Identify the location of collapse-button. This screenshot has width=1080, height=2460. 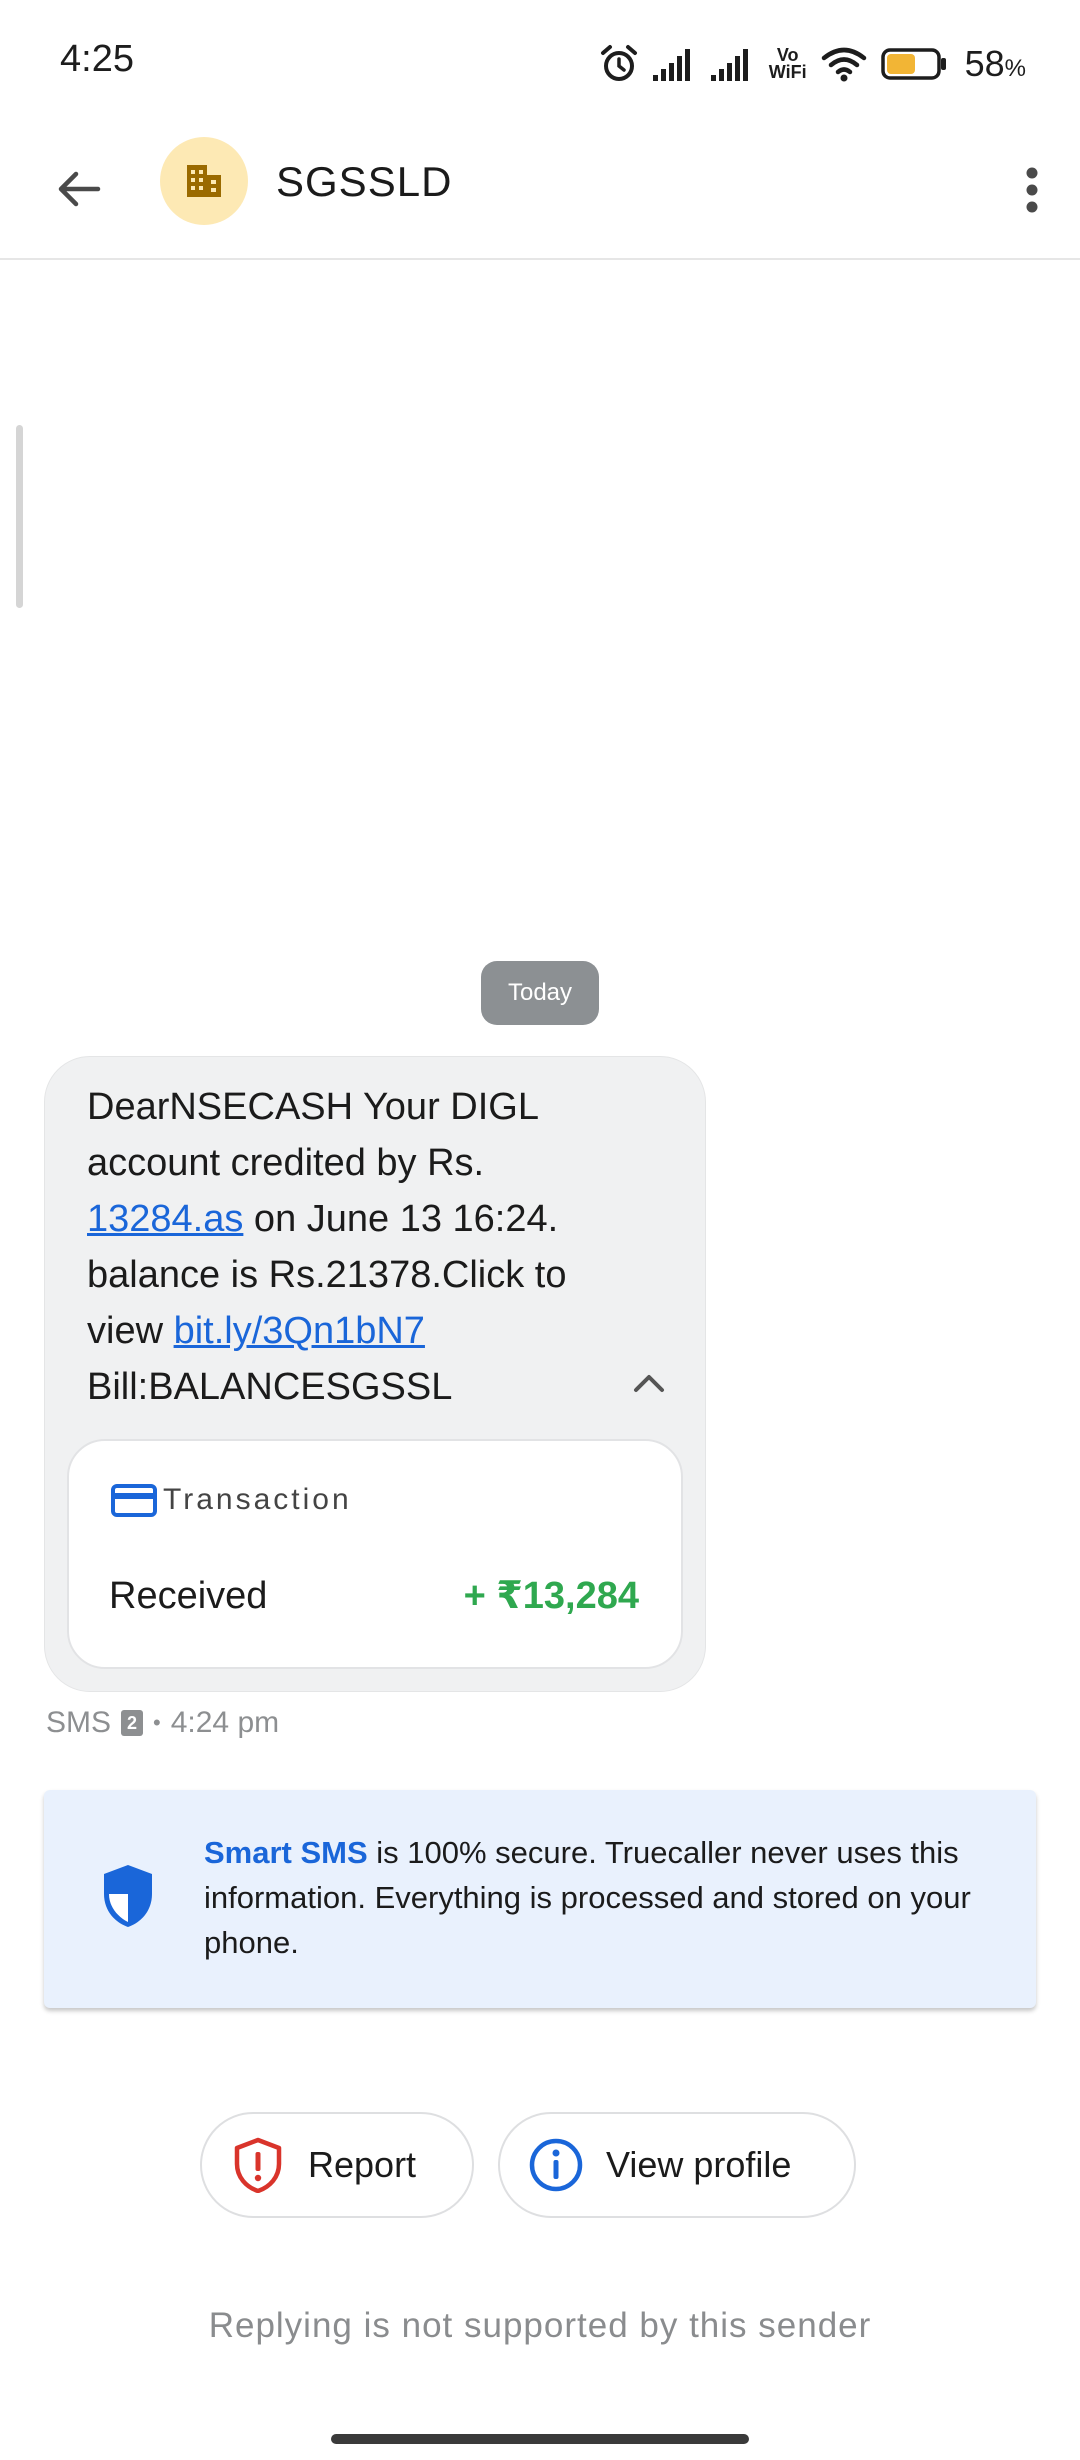
(649, 1383).